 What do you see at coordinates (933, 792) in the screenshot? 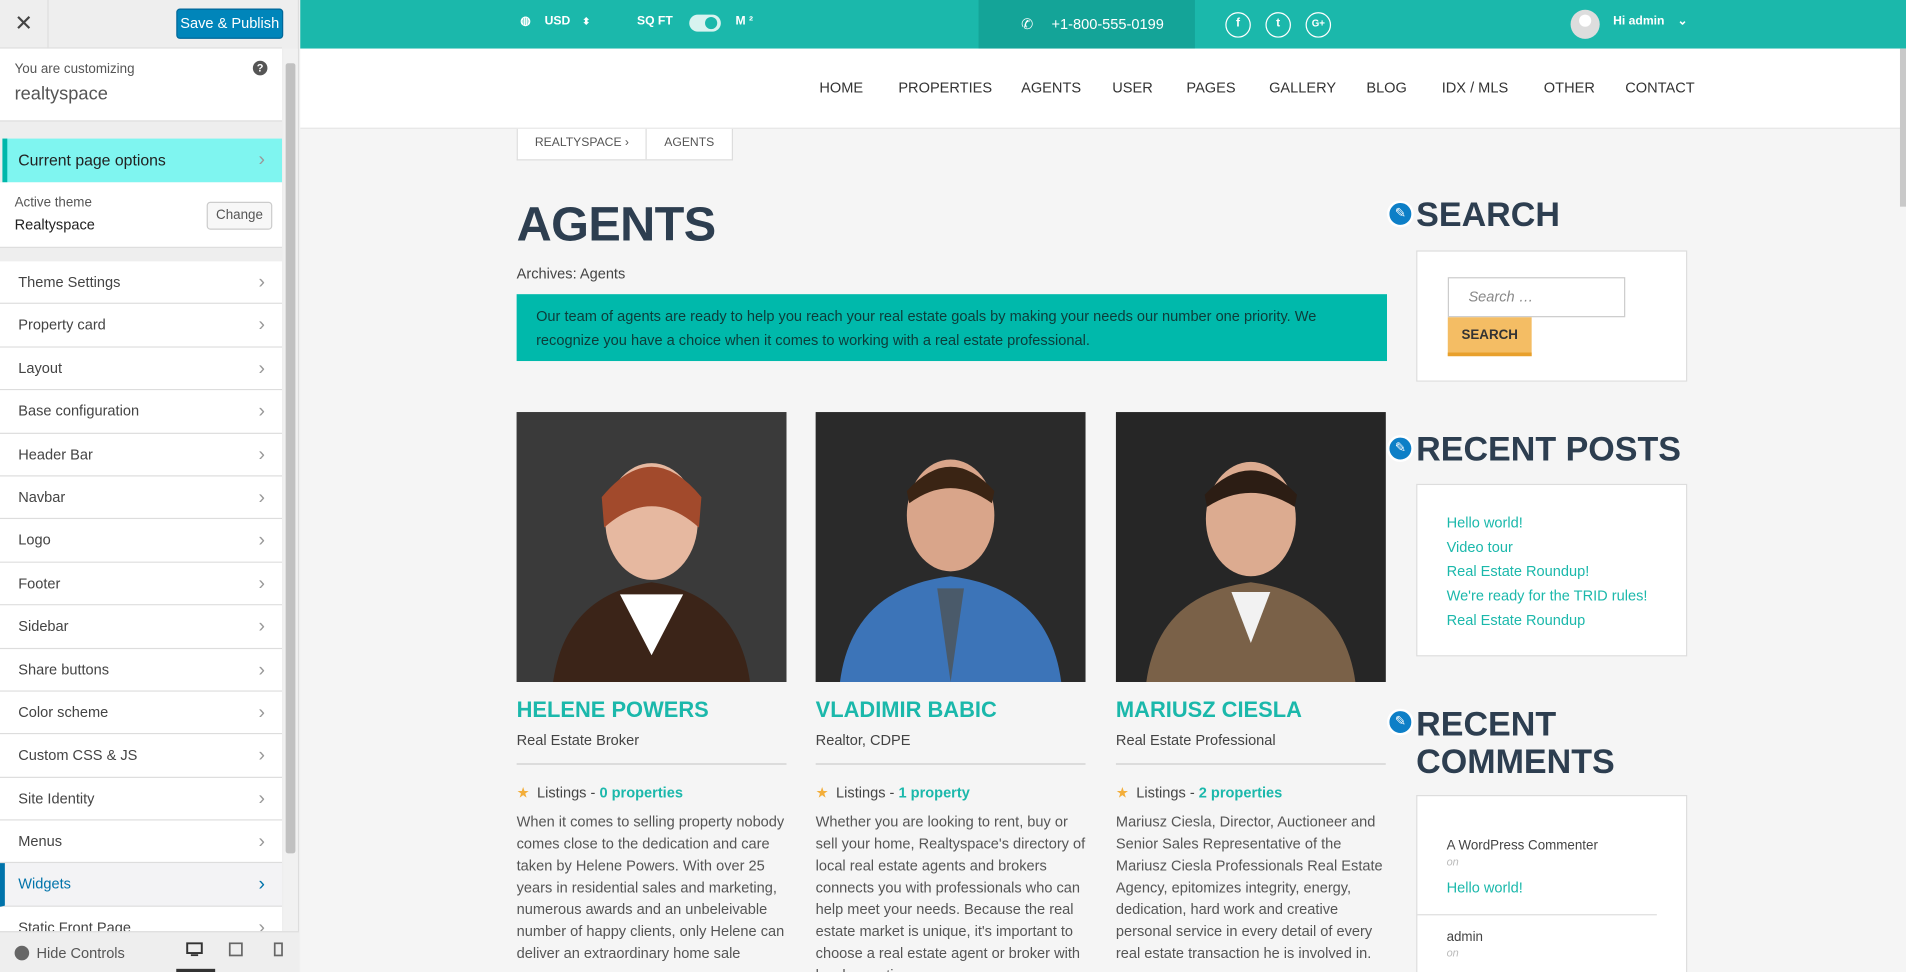
I see `listings-count-link: 1 property` at bounding box center [933, 792].